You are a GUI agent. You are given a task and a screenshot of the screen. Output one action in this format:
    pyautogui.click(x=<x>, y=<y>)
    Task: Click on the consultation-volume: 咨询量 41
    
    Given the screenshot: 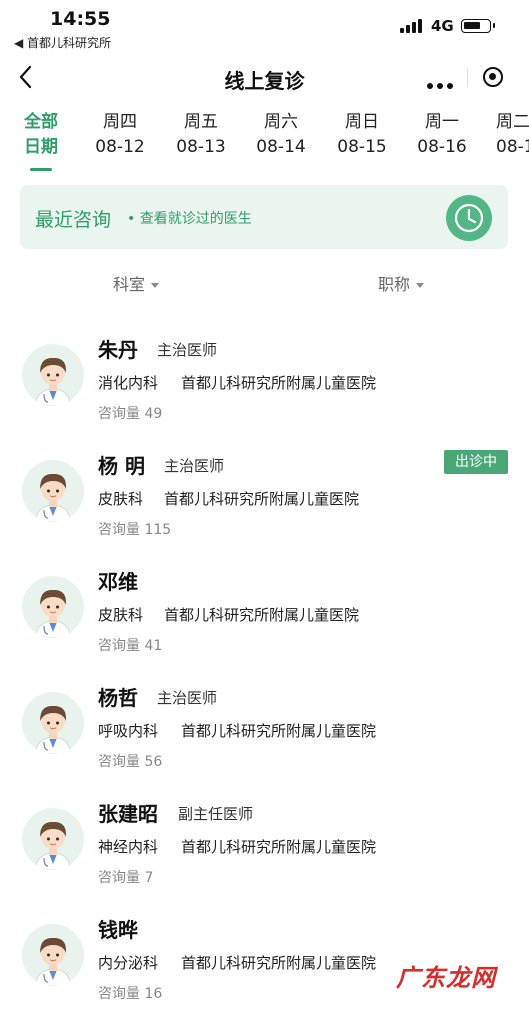 What is the action you would take?
    pyautogui.click(x=130, y=646)
    